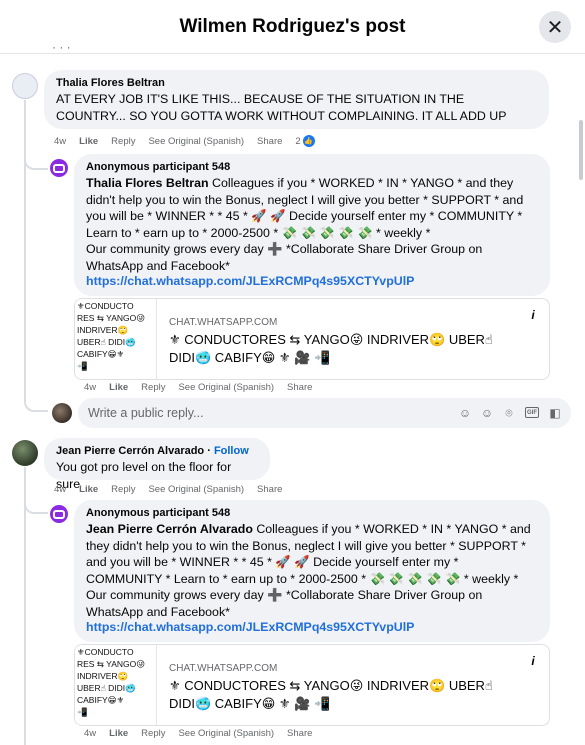 This screenshot has height=745, width=585. Describe the element at coordinates (147, 183) in the screenshot. I see `mention-link: Thalia Flores Beltran` at that location.